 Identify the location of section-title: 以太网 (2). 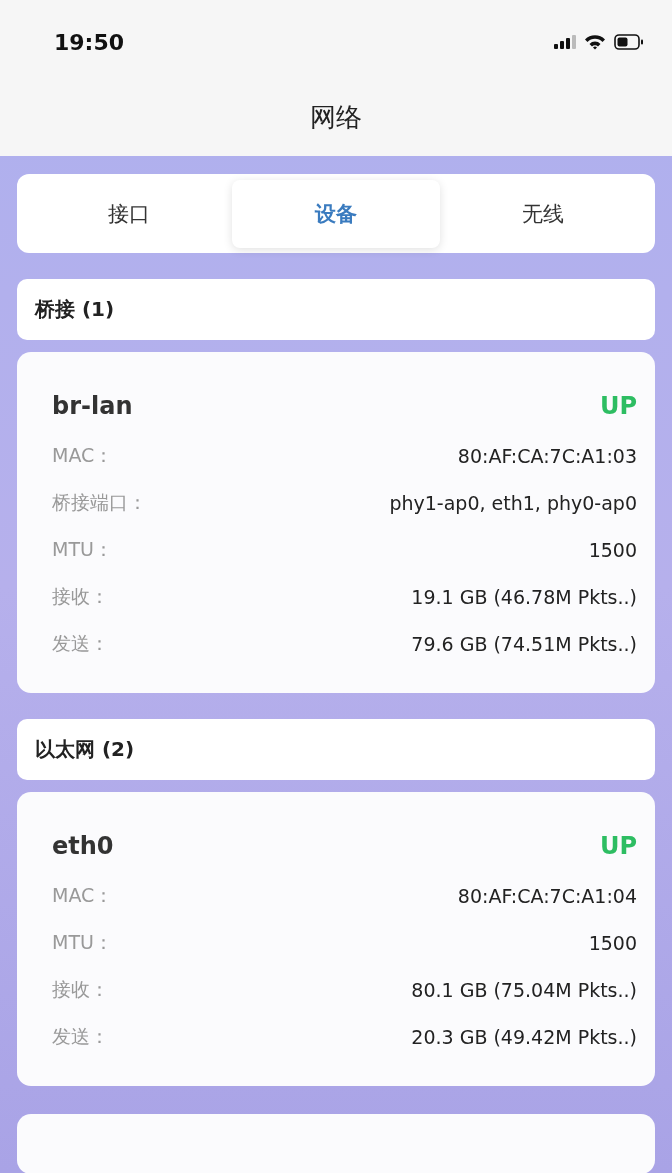
(85, 749).